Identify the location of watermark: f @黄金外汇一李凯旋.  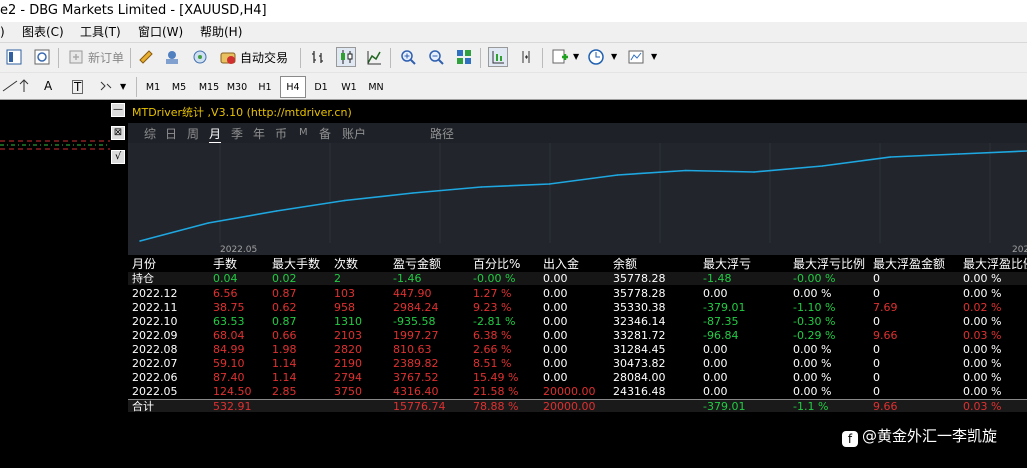
(919, 436).